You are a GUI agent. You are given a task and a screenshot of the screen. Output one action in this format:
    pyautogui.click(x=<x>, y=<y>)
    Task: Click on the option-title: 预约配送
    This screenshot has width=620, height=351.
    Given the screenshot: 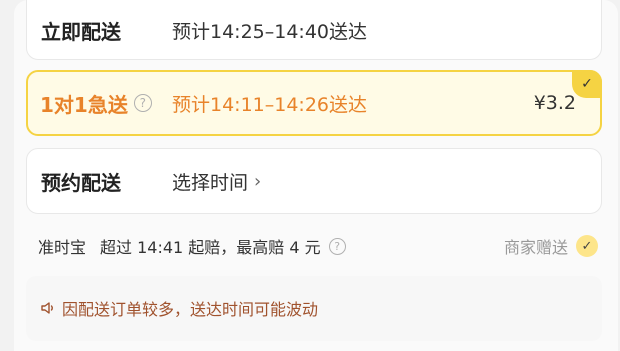 What is the action you would take?
    pyautogui.click(x=81, y=182)
    